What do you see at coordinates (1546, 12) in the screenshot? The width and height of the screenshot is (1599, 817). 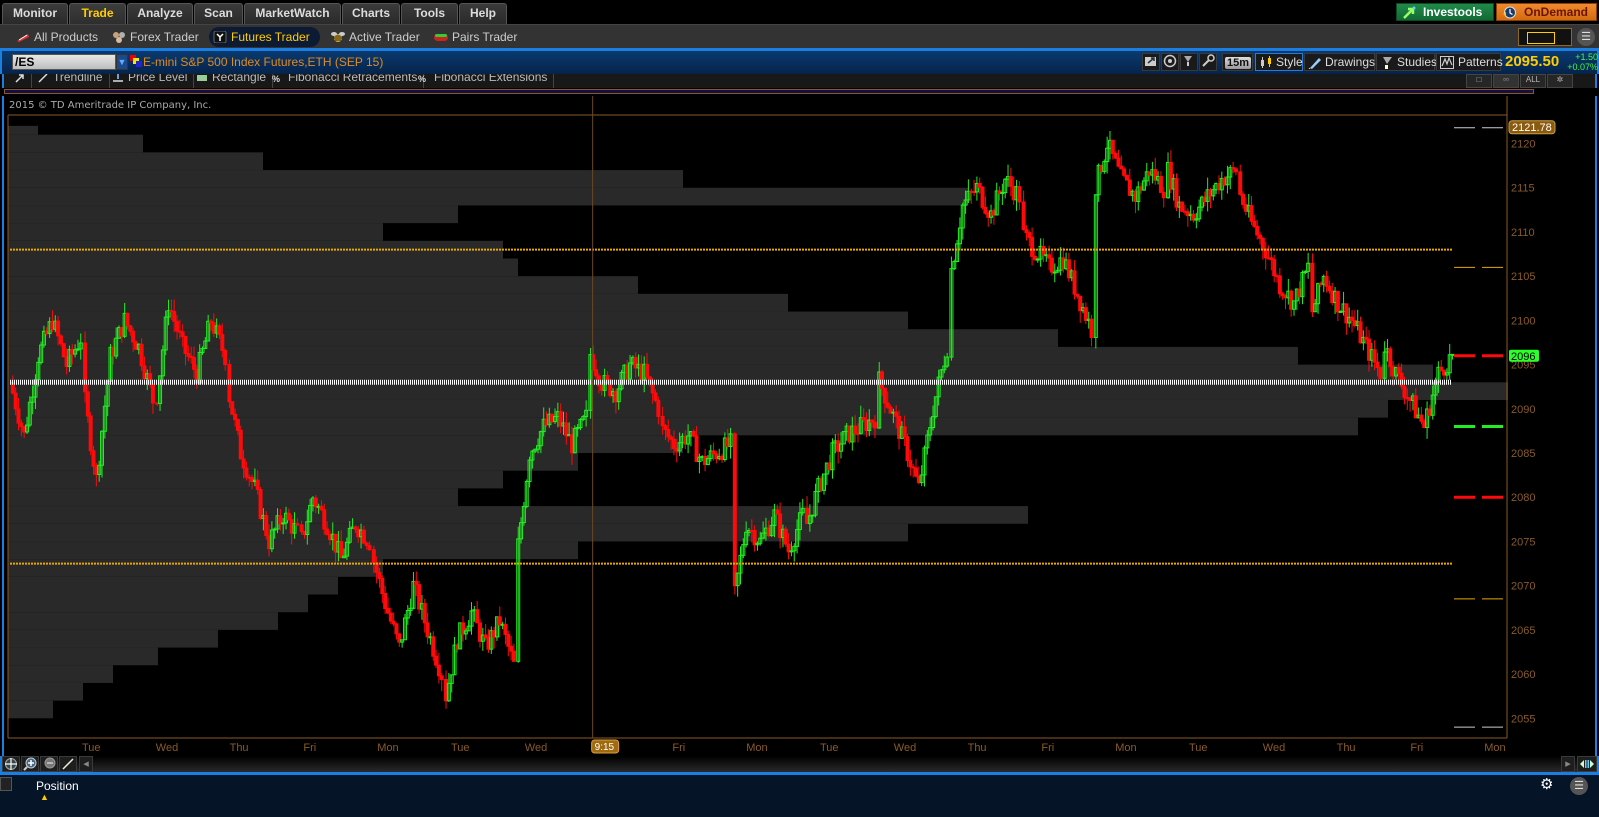 I see `ondemand-button: OnDemand` at bounding box center [1546, 12].